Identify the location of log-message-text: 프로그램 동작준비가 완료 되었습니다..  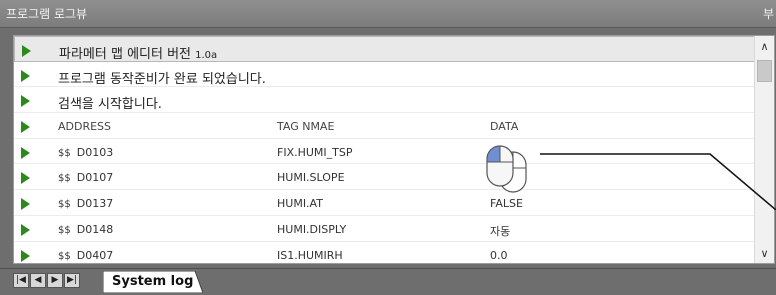
(162, 79).